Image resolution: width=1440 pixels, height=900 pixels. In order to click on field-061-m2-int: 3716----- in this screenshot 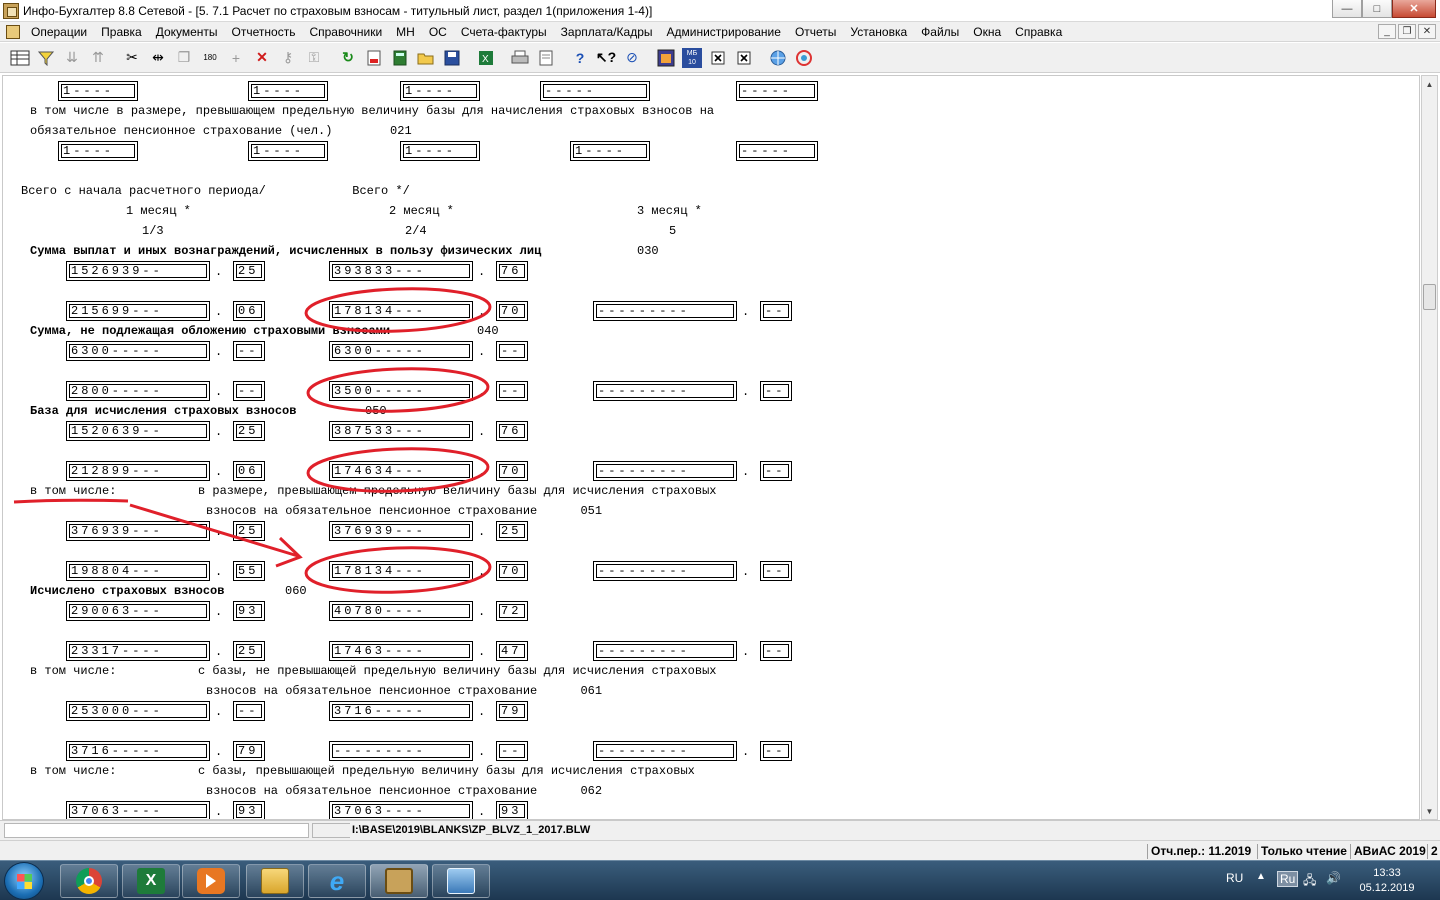, I will do `click(138, 751)`.